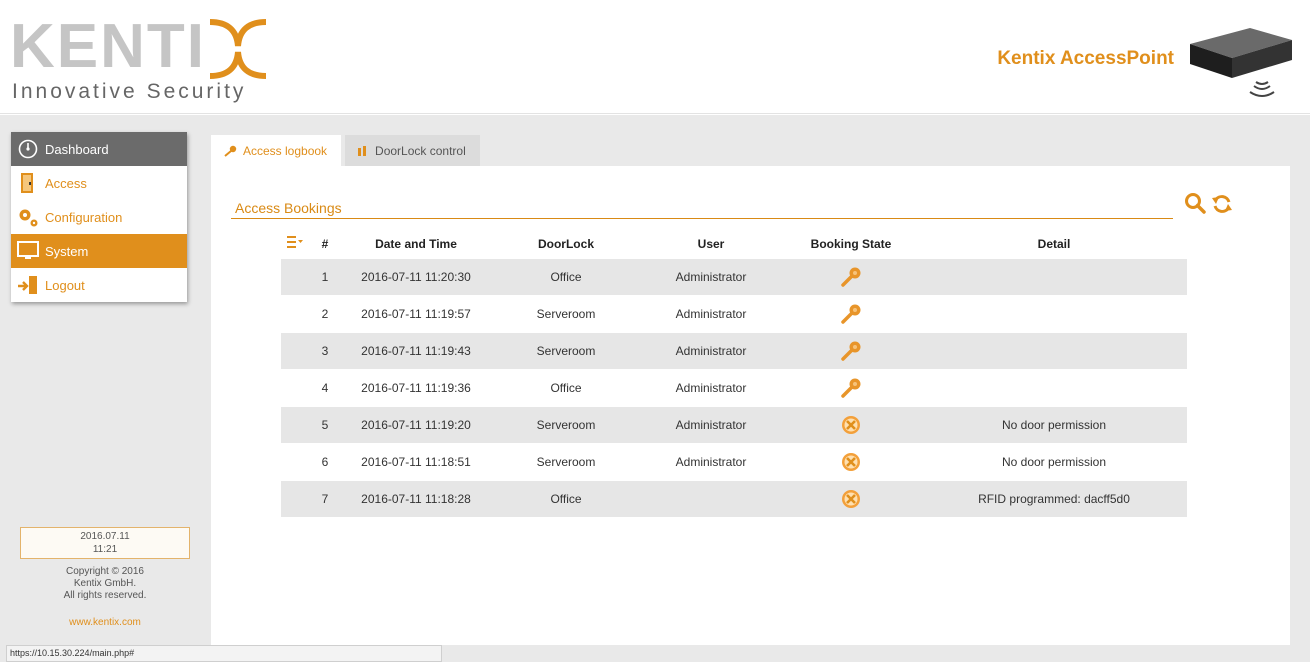 This screenshot has width=1310, height=662. What do you see at coordinates (420, 150) in the screenshot?
I see `tab-label: DoorLock control` at bounding box center [420, 150].